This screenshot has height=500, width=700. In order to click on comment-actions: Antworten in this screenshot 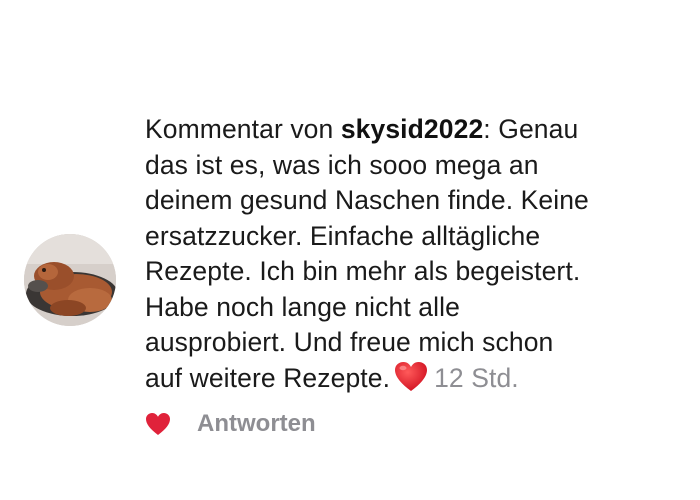, I will do `click(230, 424)`.